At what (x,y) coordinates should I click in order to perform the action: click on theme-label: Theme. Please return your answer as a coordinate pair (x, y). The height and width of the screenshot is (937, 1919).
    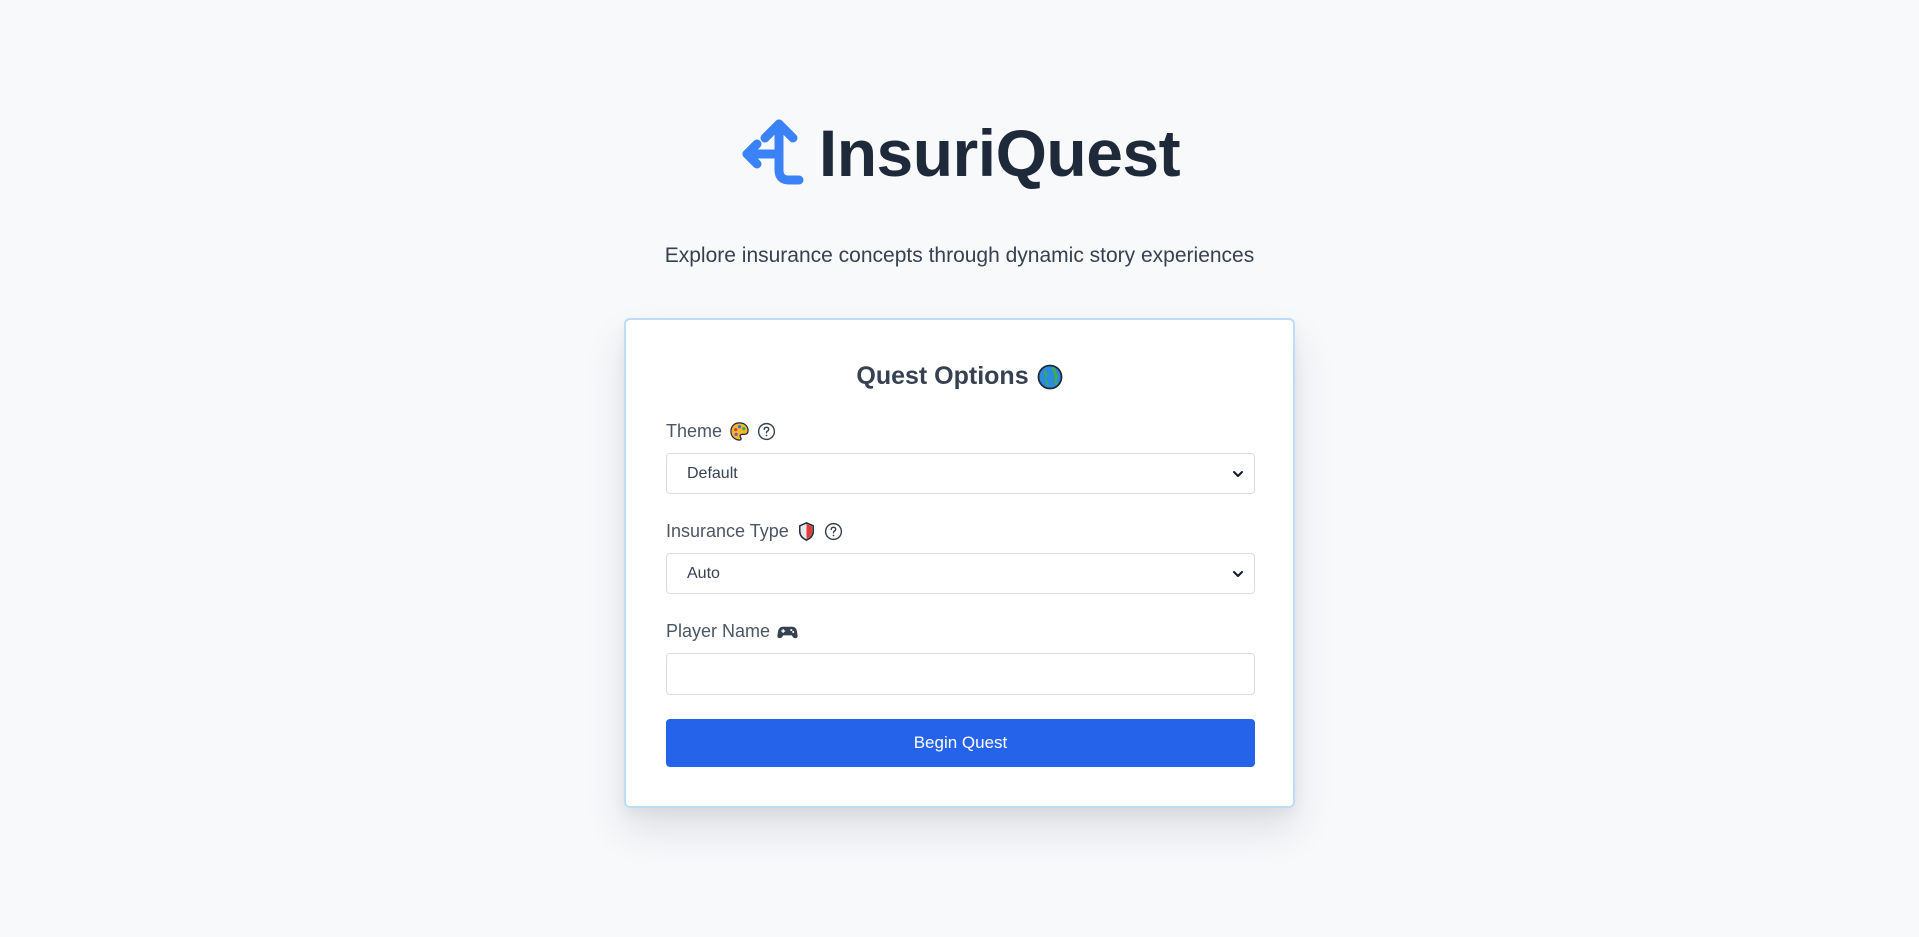
    Looking at the image, I should click on (721, 431).